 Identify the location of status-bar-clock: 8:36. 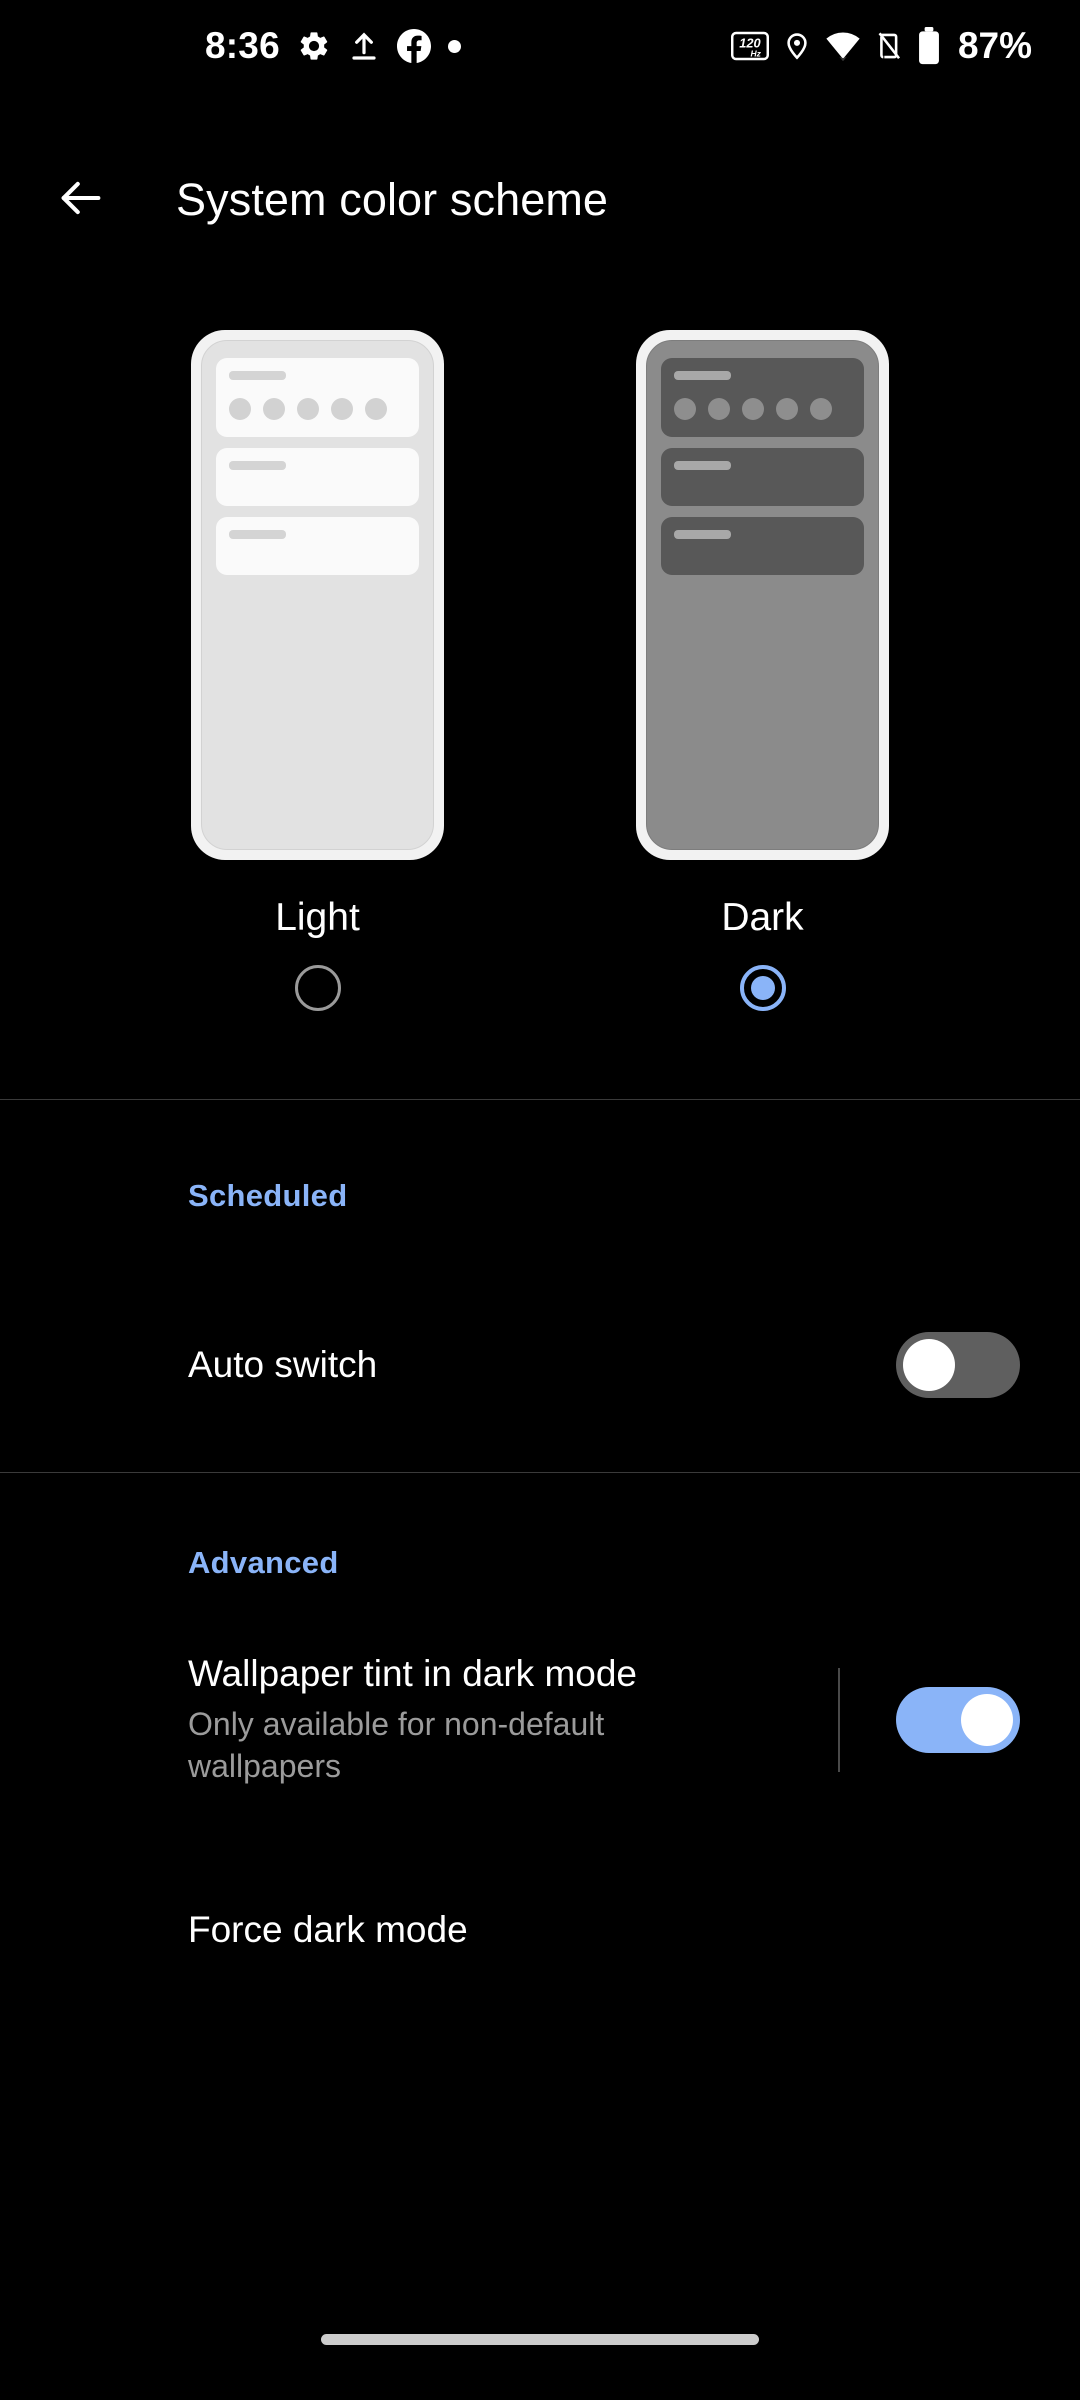
(242, 45).